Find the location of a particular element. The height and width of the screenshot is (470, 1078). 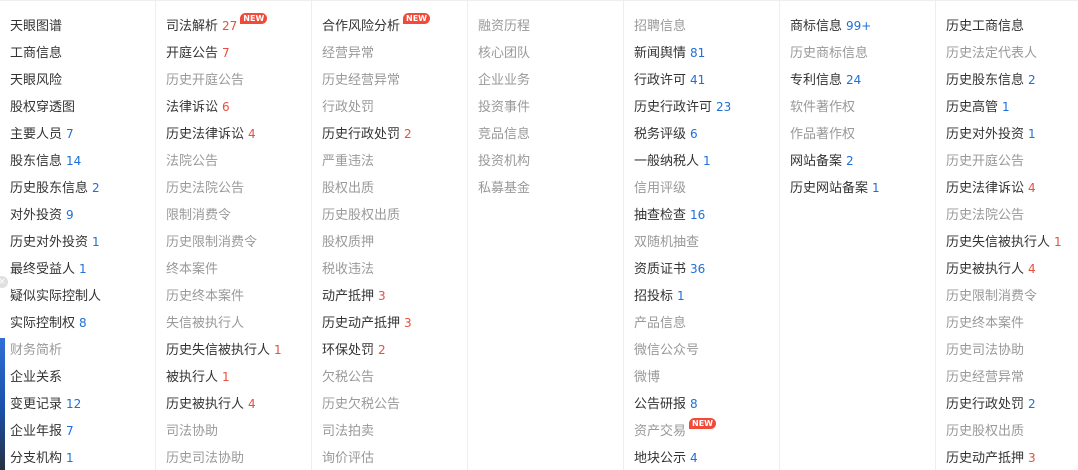

menu-item: 开庭公告 7 is located at coordinates (238, 53).